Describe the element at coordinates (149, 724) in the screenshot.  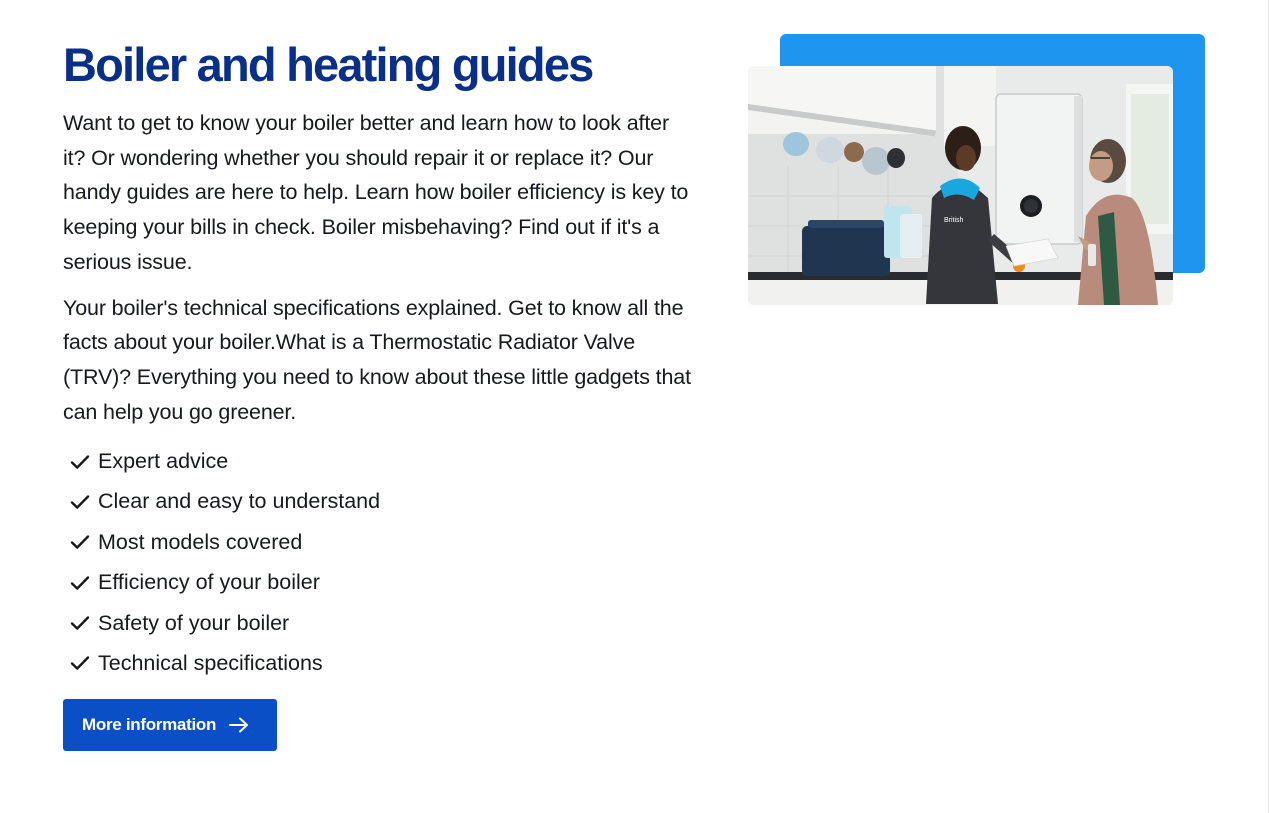
I see `more-information-label: More information` at that location.